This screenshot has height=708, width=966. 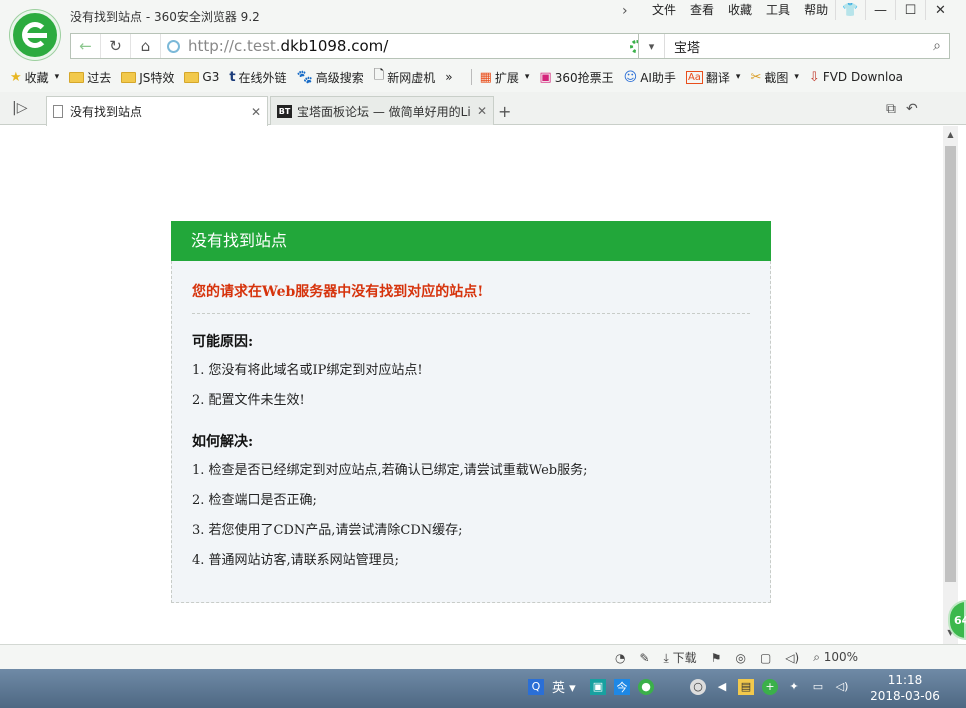 I want to click on menu-file: 文件, so click(x=664, y=10).